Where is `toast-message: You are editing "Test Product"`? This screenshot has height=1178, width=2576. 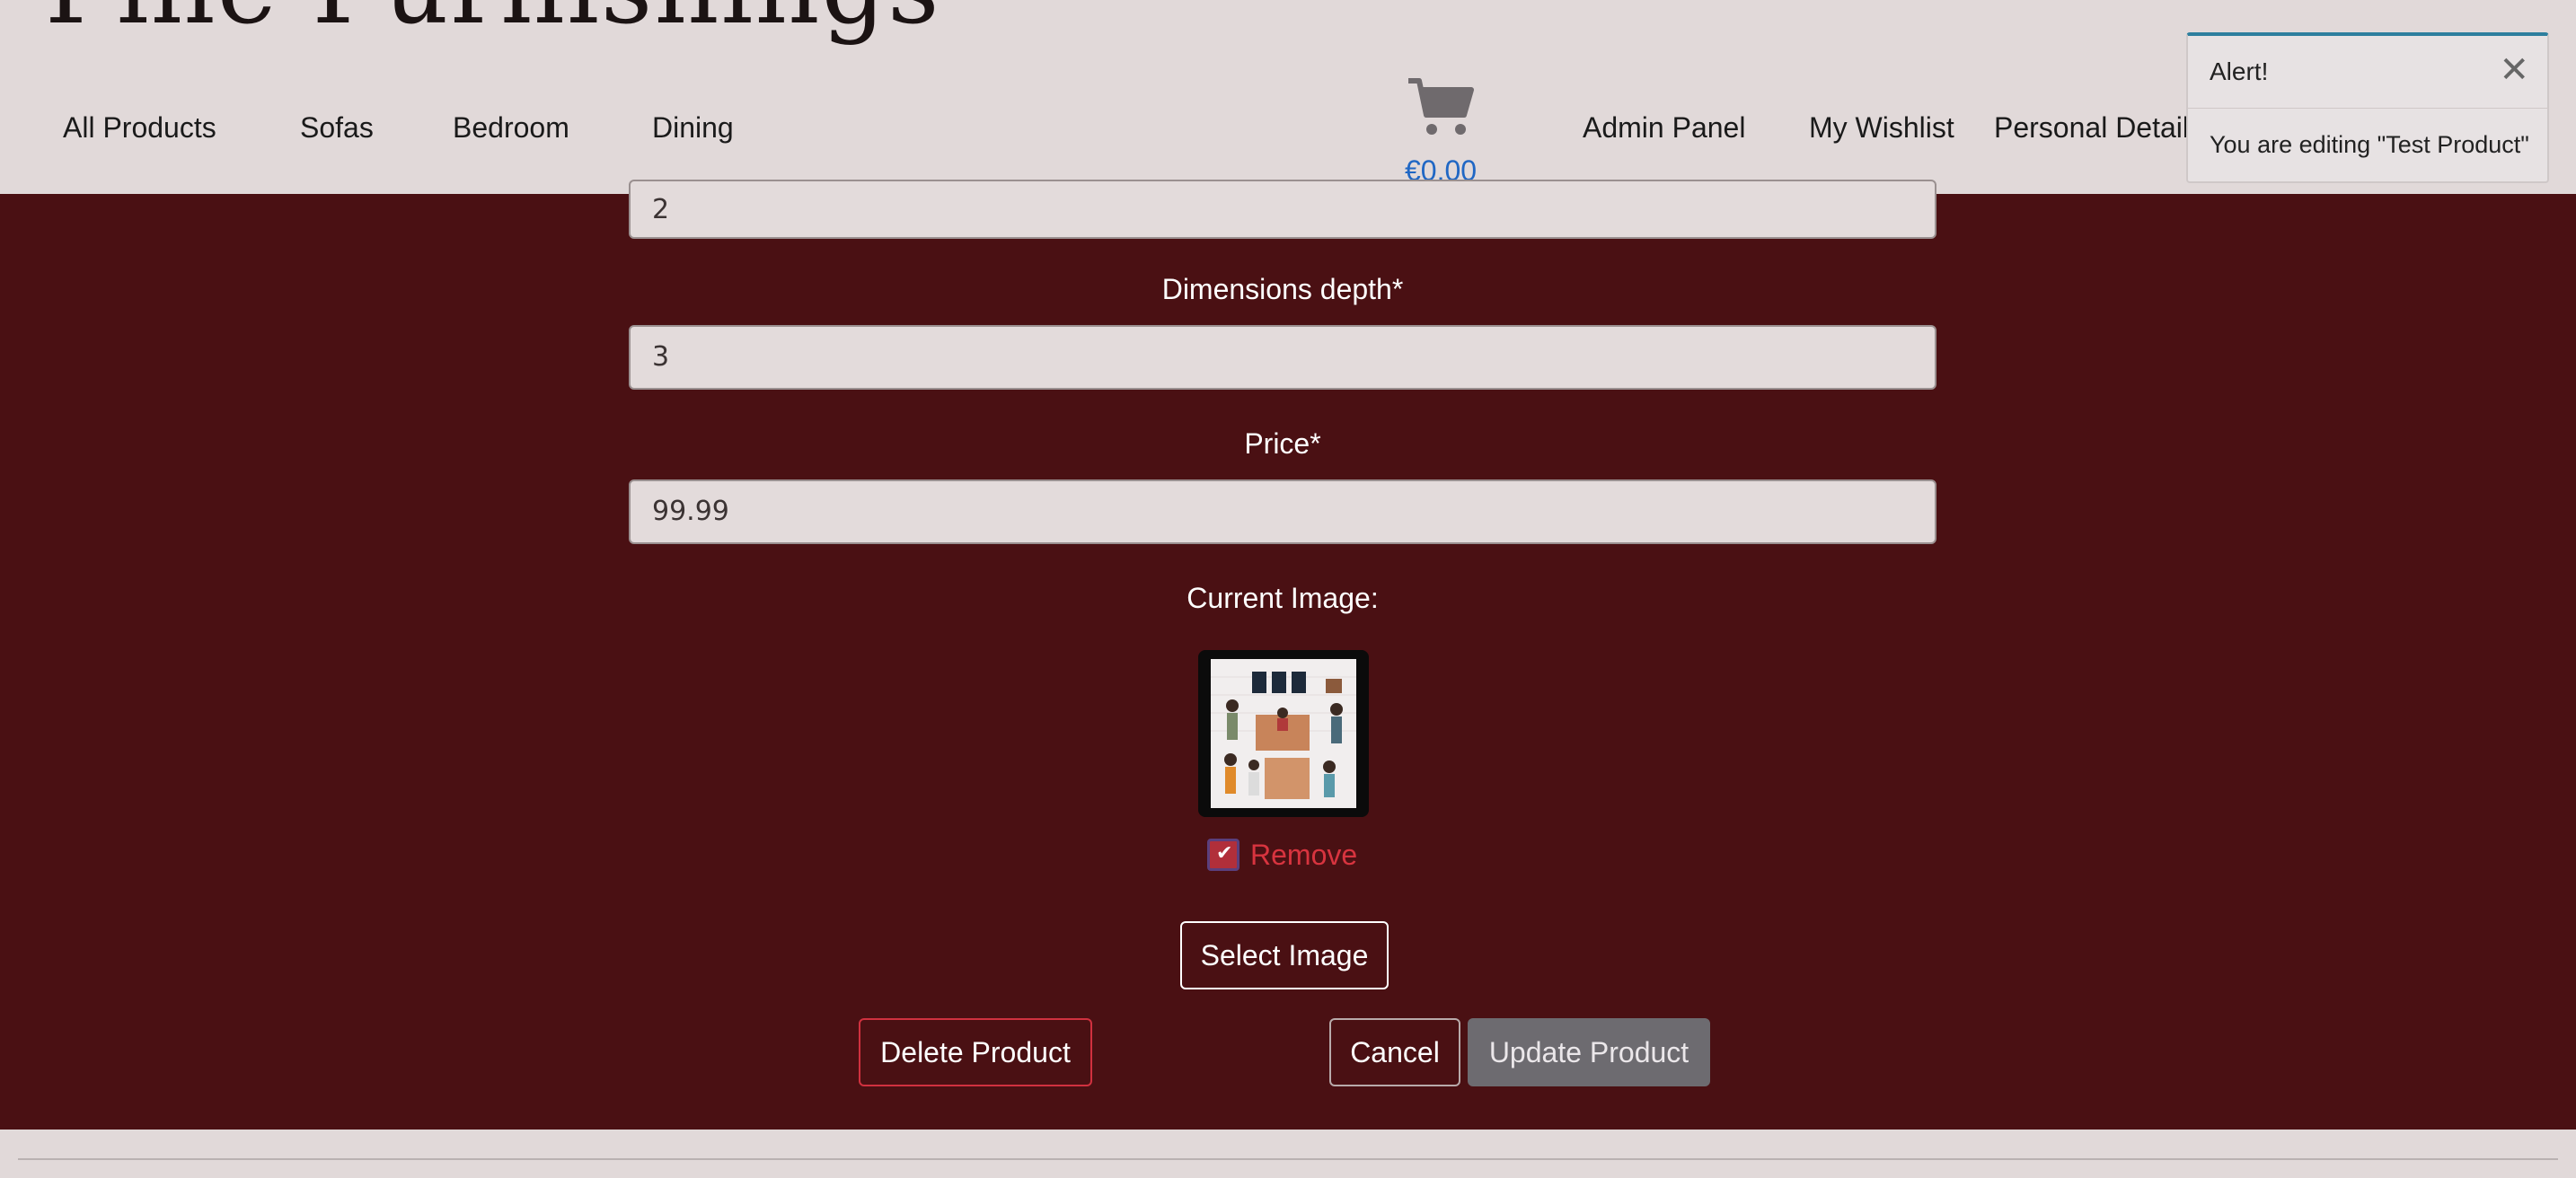
toast-message: You are editing "Test Product" is located at coordinates (2369, 144).